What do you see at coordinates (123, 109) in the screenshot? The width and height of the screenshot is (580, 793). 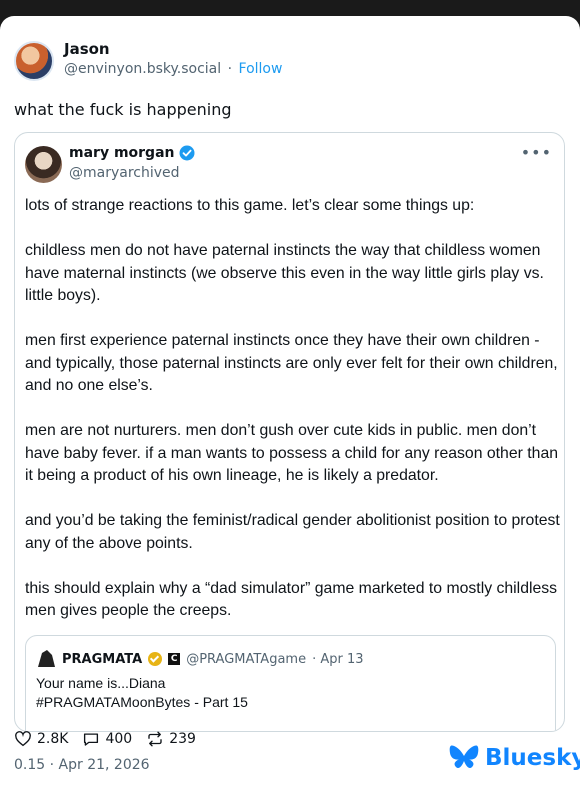 I see `post-text: what the fuck is happening` at bounding box center [123, 109].